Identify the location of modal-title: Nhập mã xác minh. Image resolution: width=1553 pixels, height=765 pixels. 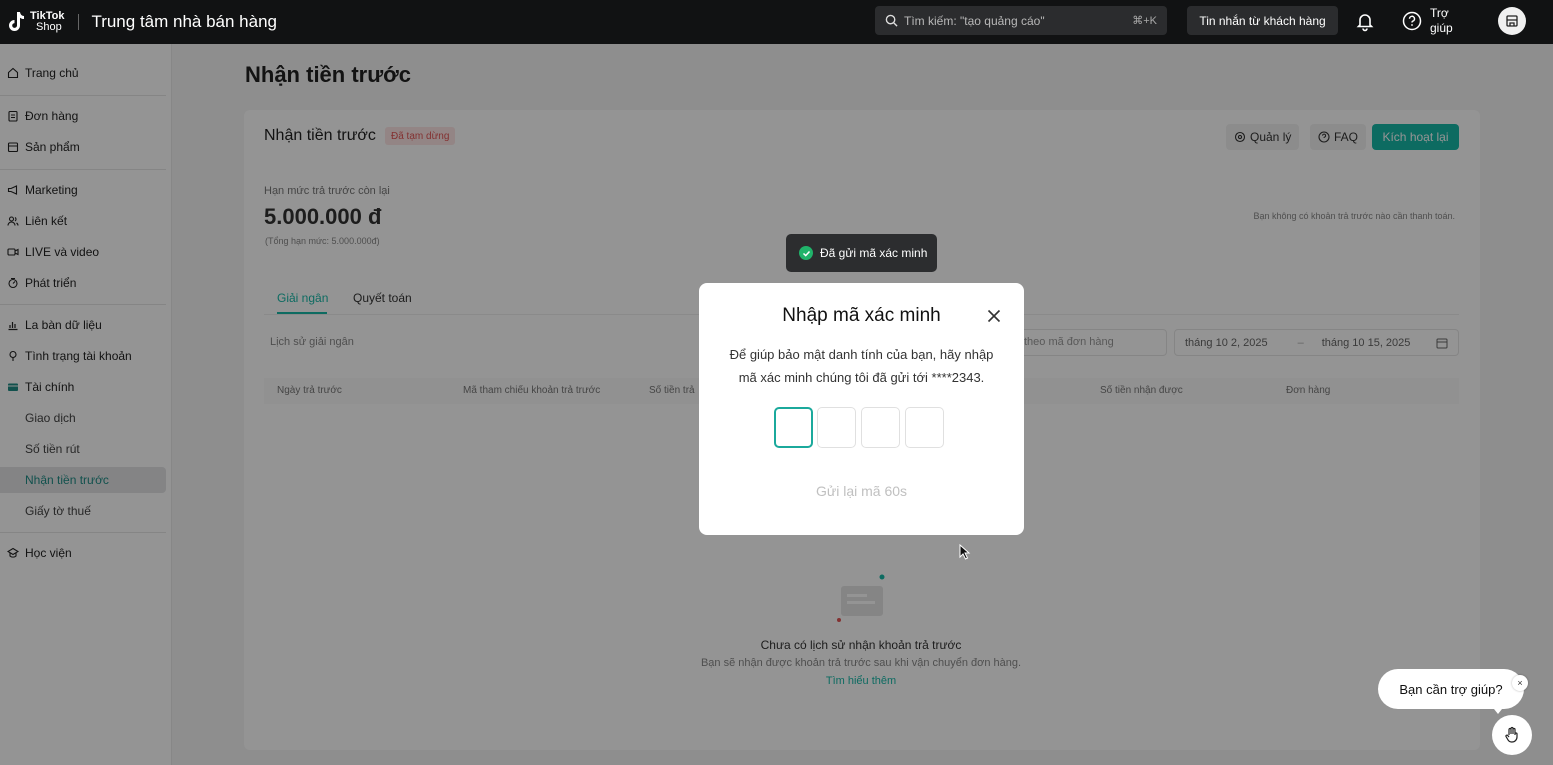
(861, 315).